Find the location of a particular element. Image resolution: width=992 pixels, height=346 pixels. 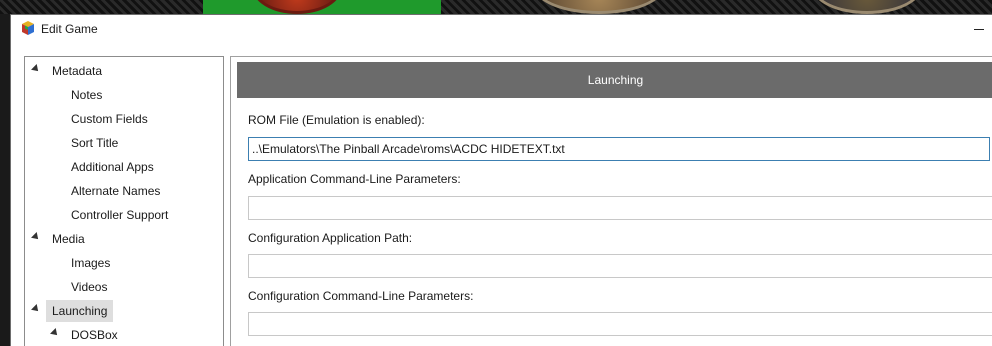

section-header: Launching is located at coordinates (614, 80).